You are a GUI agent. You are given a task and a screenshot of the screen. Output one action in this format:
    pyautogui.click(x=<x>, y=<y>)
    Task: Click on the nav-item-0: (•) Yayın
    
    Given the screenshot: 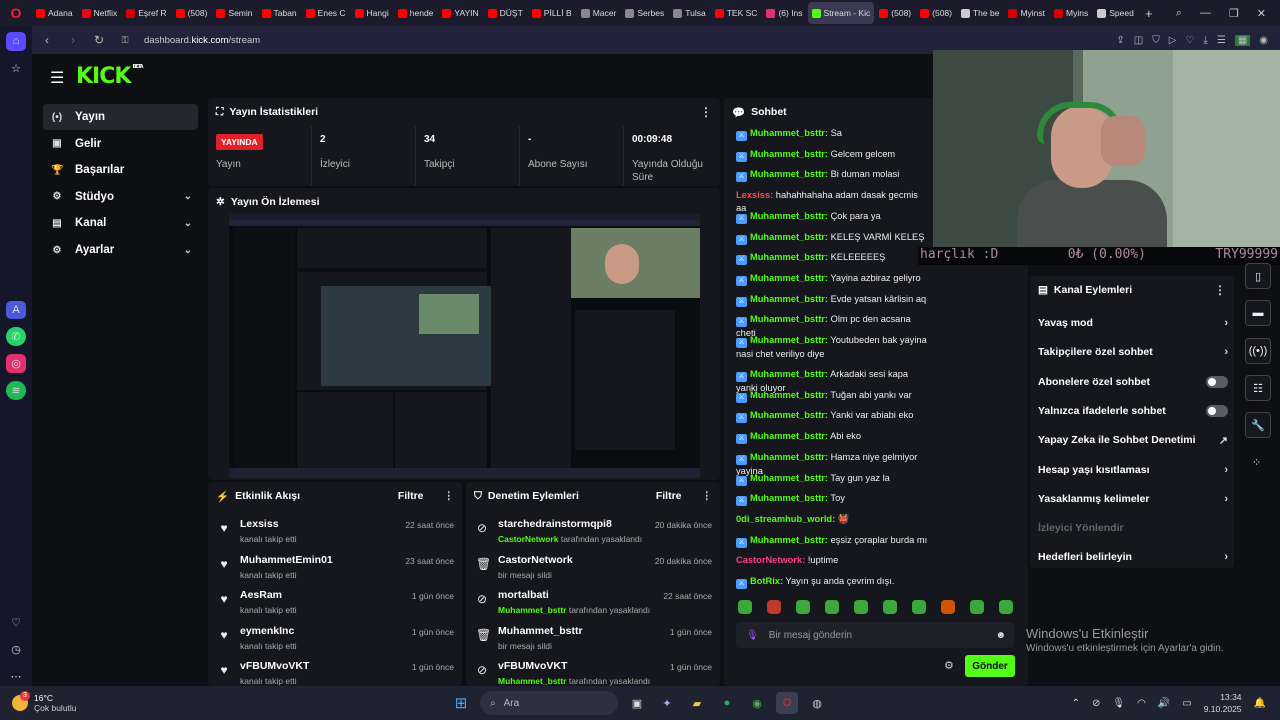 What is the action you would take?
    pyautogui.click(x=120, y=117)
    